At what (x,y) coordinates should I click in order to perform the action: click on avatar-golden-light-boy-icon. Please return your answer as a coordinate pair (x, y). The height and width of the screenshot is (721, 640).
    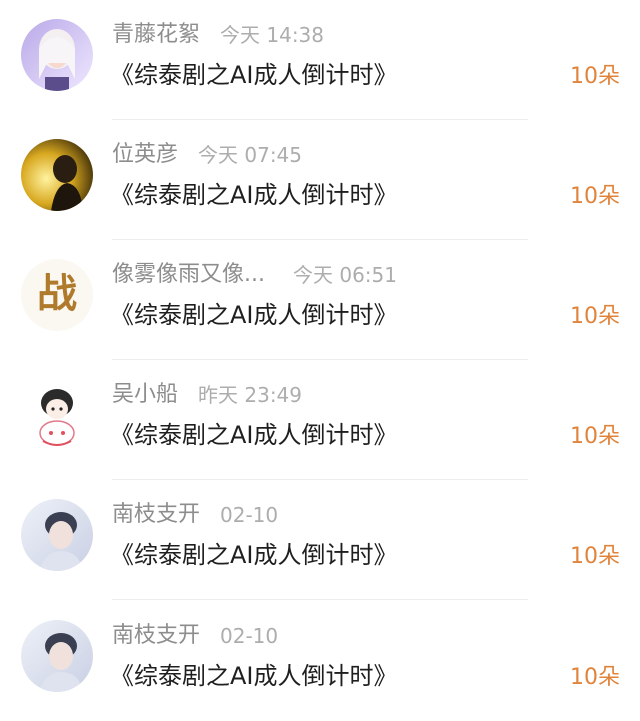
    Looking at the image, I should click on (57, 175).